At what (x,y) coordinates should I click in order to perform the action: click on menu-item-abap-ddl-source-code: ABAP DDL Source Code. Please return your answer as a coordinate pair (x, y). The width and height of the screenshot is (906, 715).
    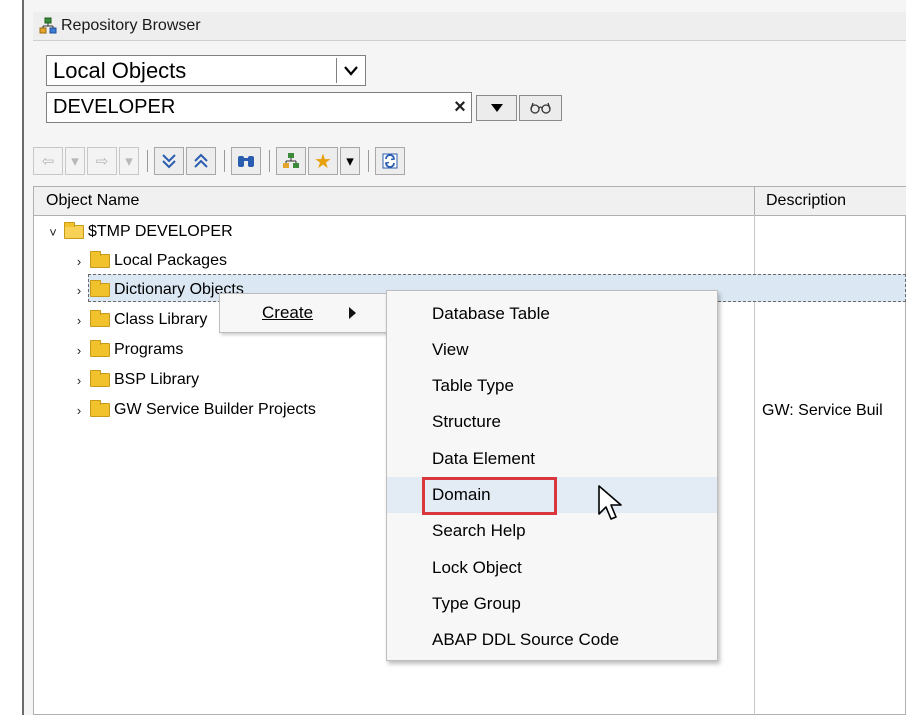
    Looking at the image, I should click on (552, 640).